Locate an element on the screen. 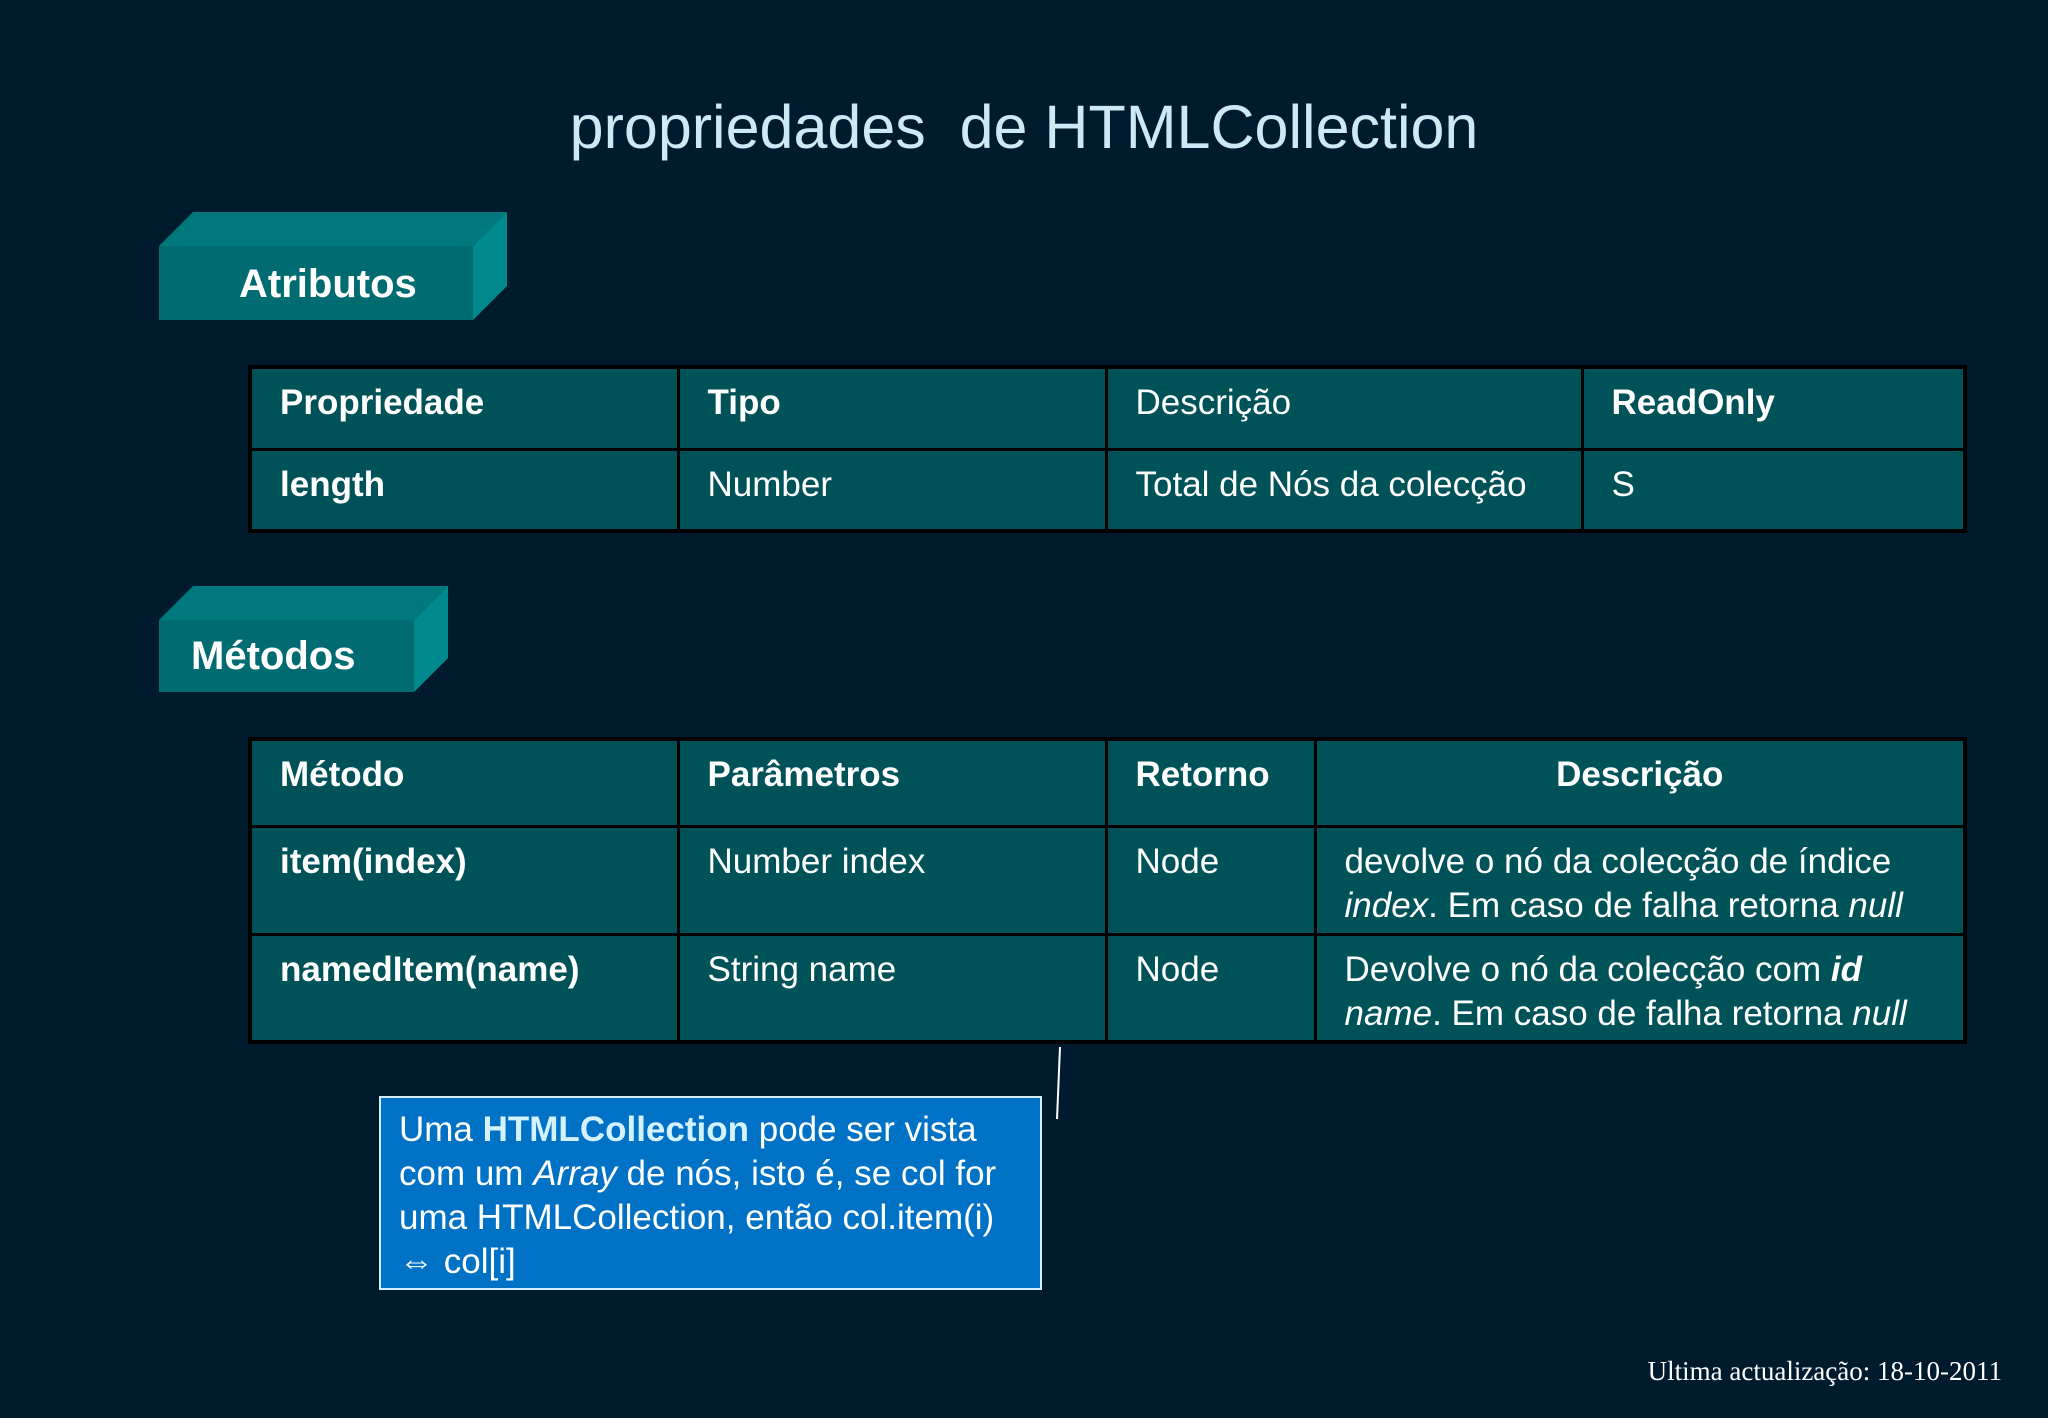 The image size is (2048, 1418). cell-params: Number index is located at coordinates (892, 880).